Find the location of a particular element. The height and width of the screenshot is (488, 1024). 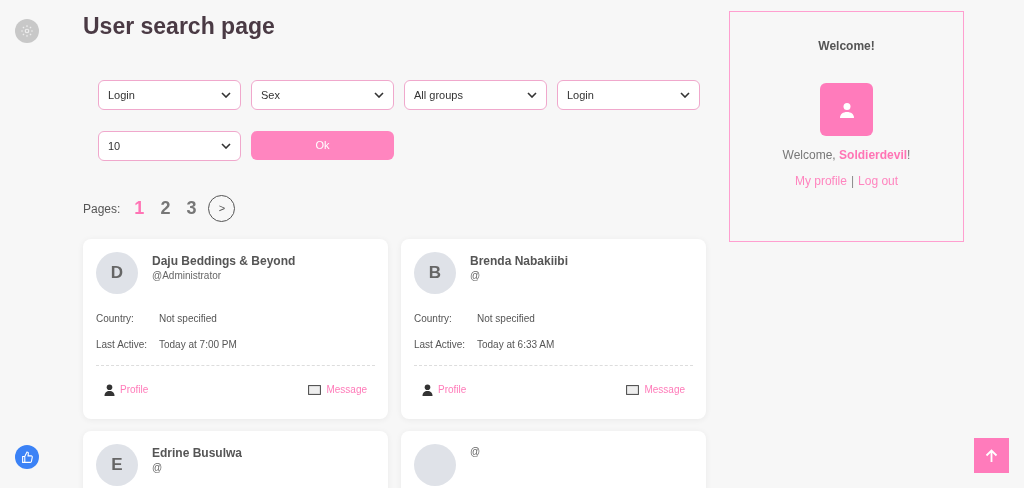

page-link: 3 is located at coordinates (191, 208).